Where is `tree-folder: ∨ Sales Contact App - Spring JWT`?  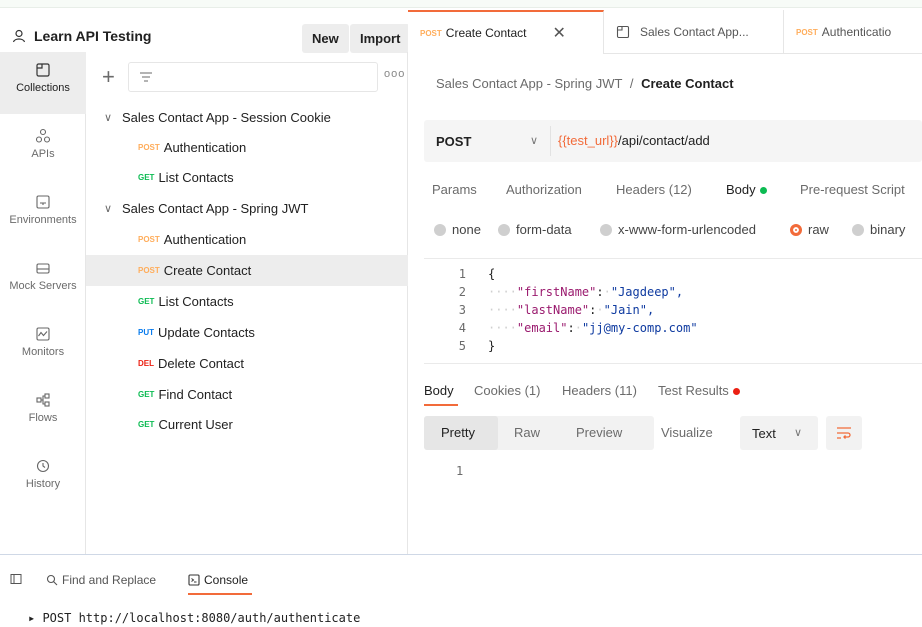 tree-folder: ∨ Sales Contact App - Spring JWT is located at coordinates (247, 208).